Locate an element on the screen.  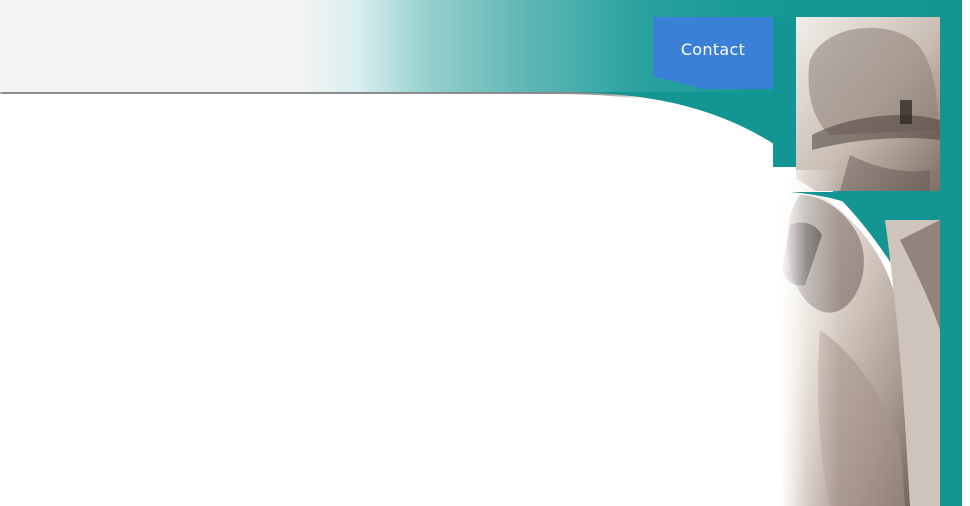
right-teal-edge is located at coordinates (951, 261).